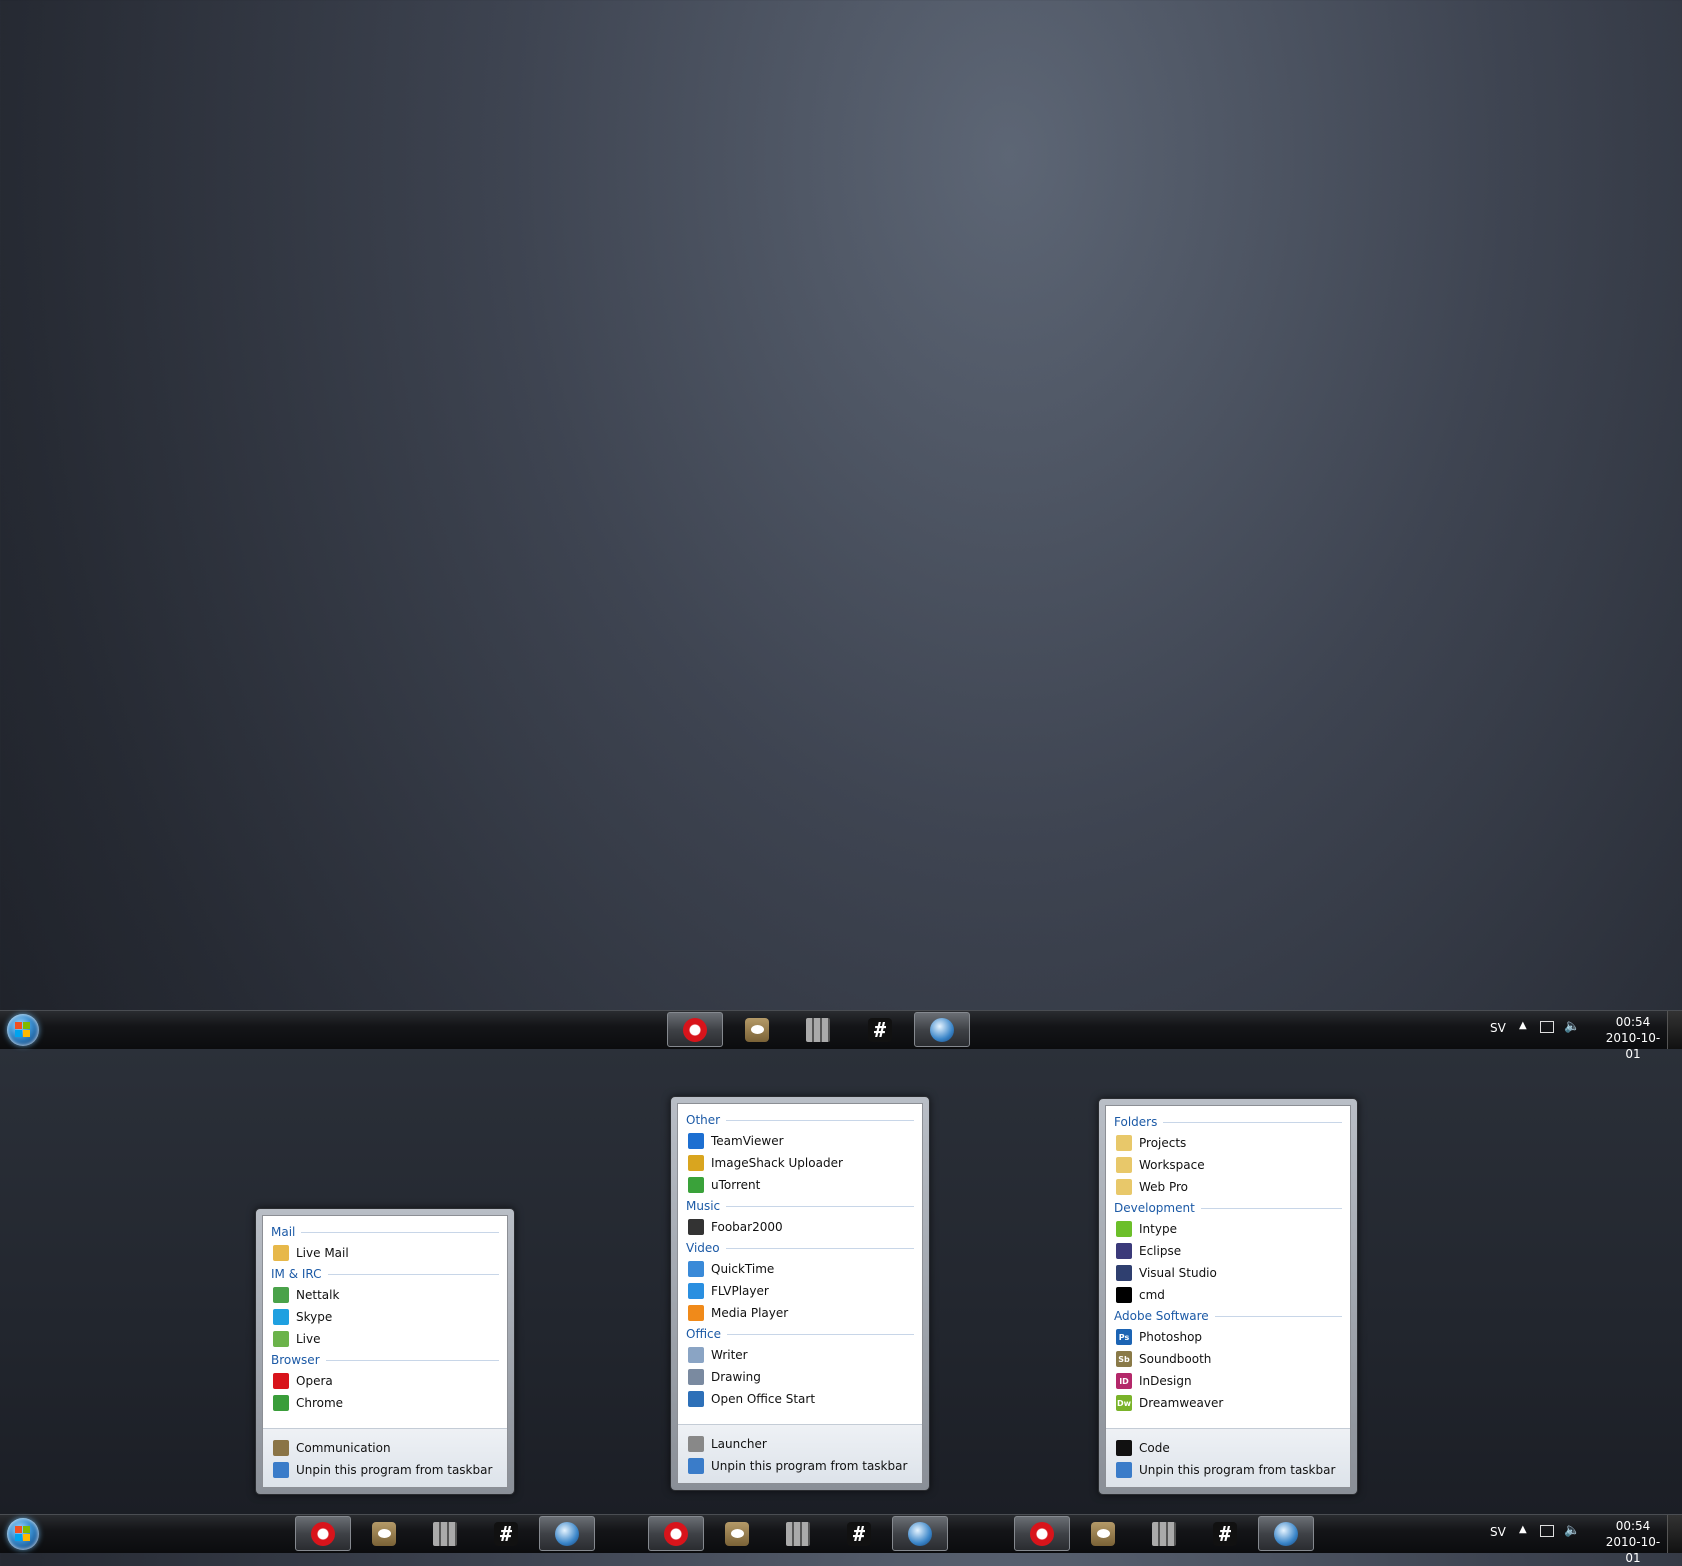 The image size is (1682, 1566). I want to click on jumplist-item: Writer, so click(800, 1355).